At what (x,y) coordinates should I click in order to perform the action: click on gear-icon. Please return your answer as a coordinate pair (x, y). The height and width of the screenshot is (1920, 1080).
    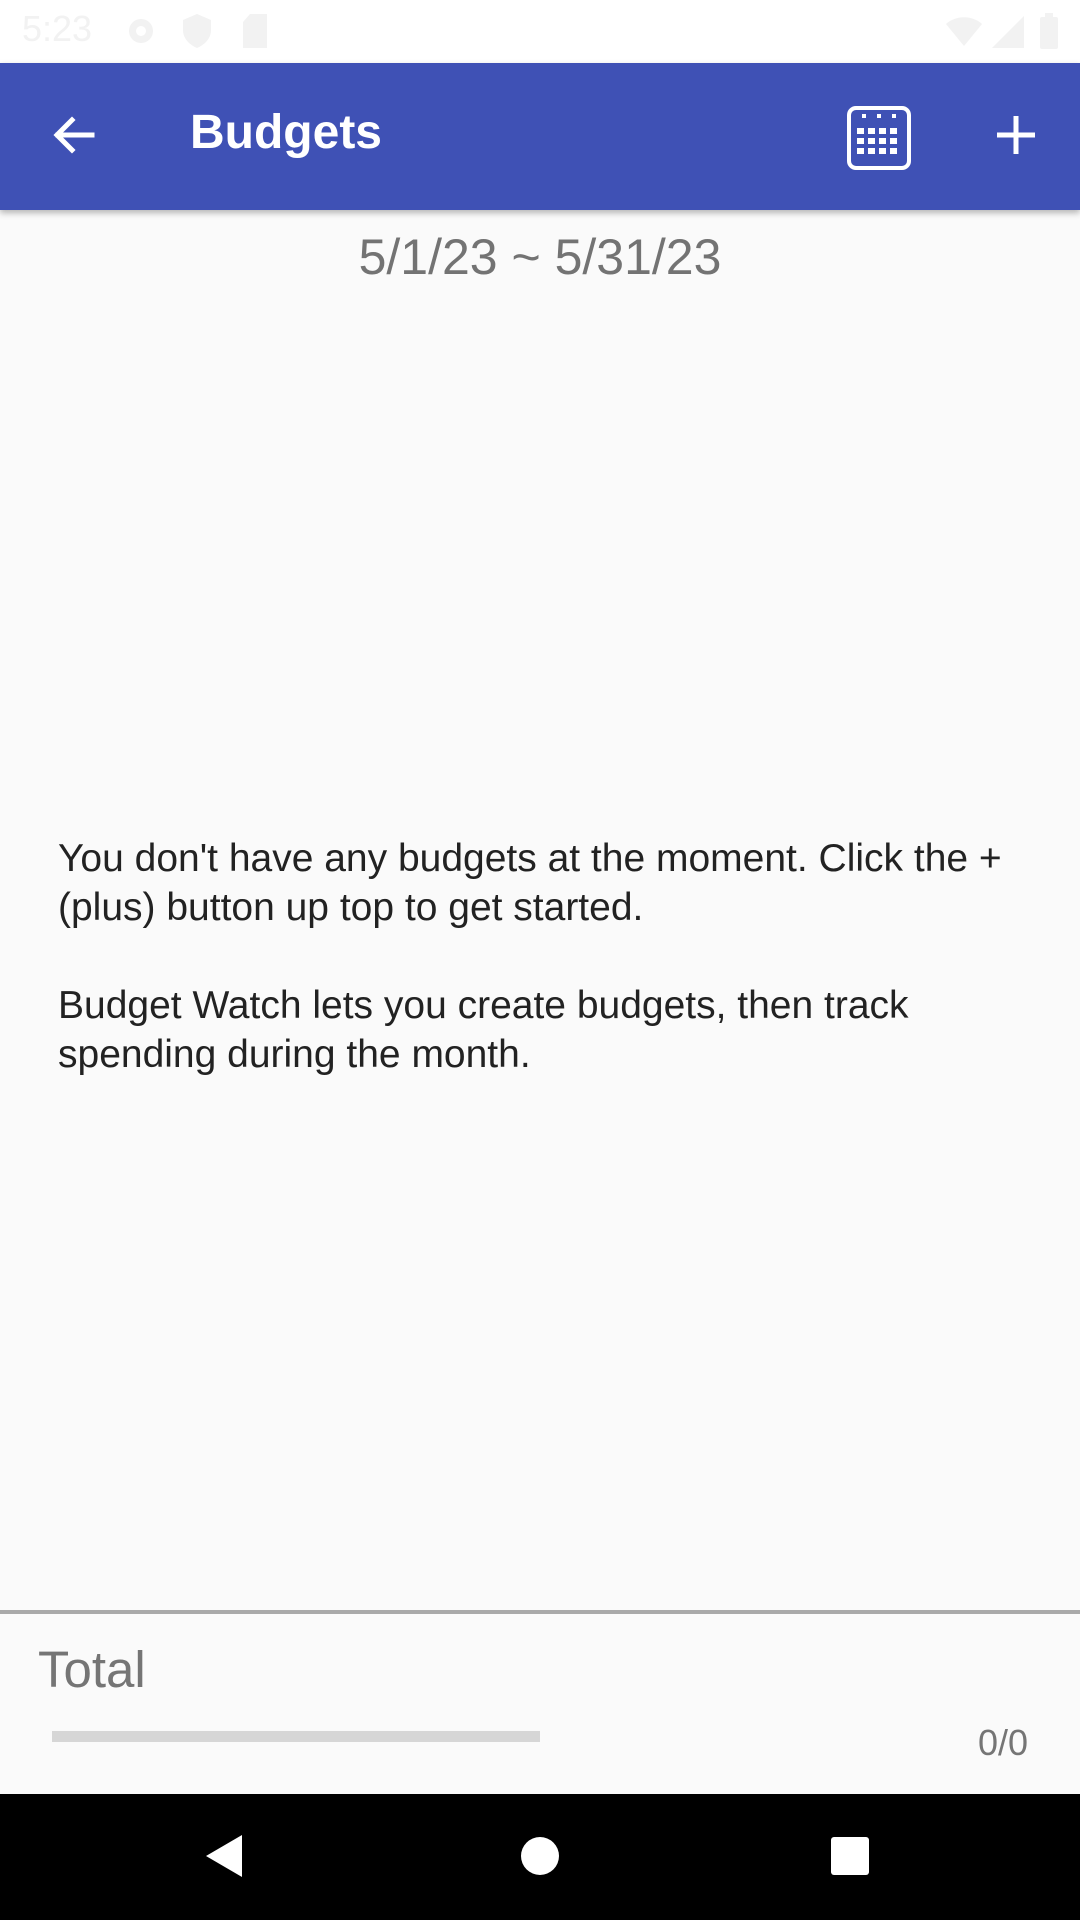
    Looking at the image, I should click on (141, 33).